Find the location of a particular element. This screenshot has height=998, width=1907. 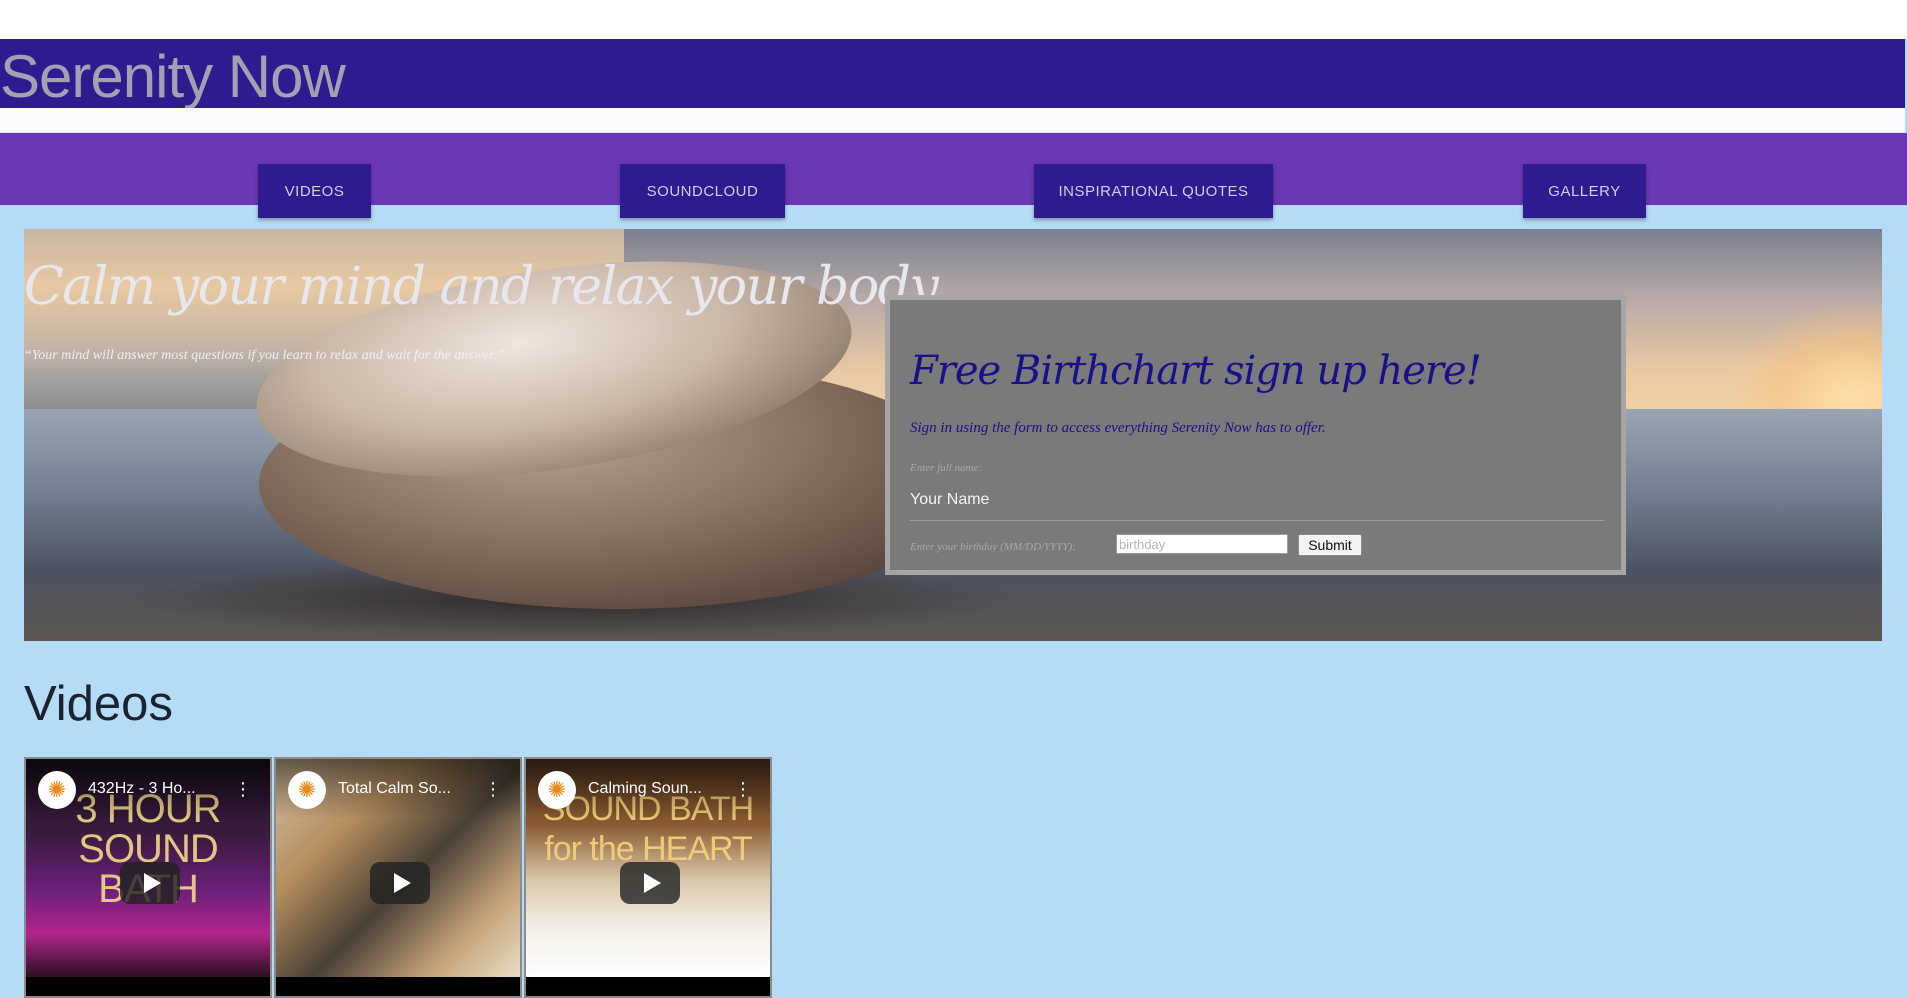

video-embed-2: ✺ Total Calm So... ⋮ is located at coordinates (398, 877).